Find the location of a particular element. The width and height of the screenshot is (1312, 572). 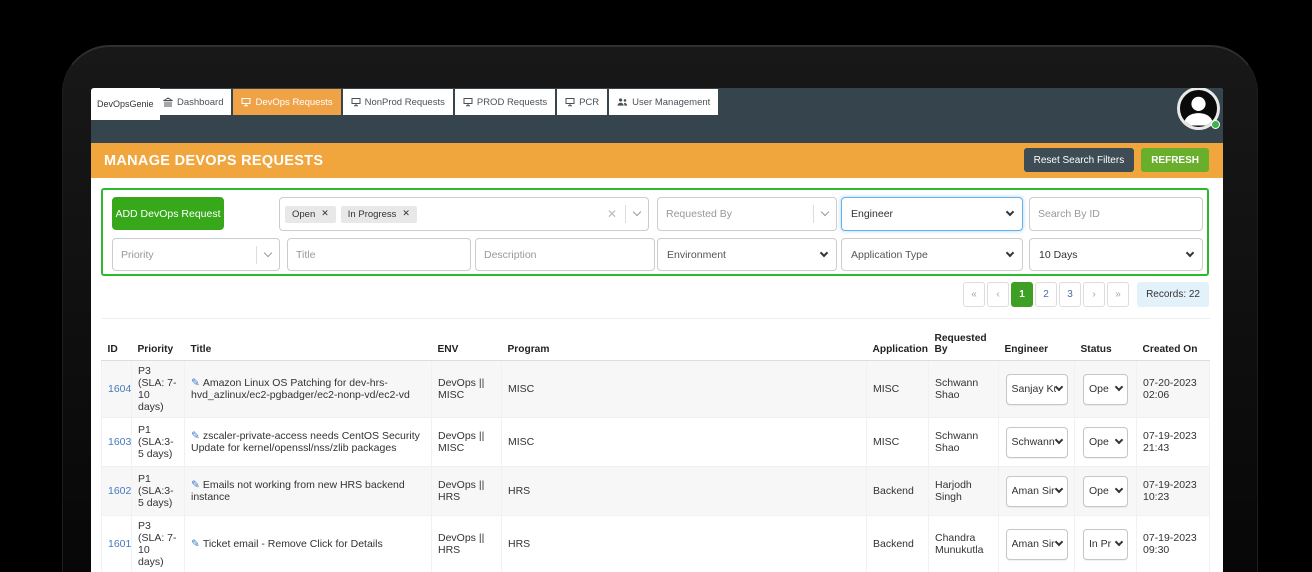

days-range-select: 10 Days is located at coordinates (1116, 254).